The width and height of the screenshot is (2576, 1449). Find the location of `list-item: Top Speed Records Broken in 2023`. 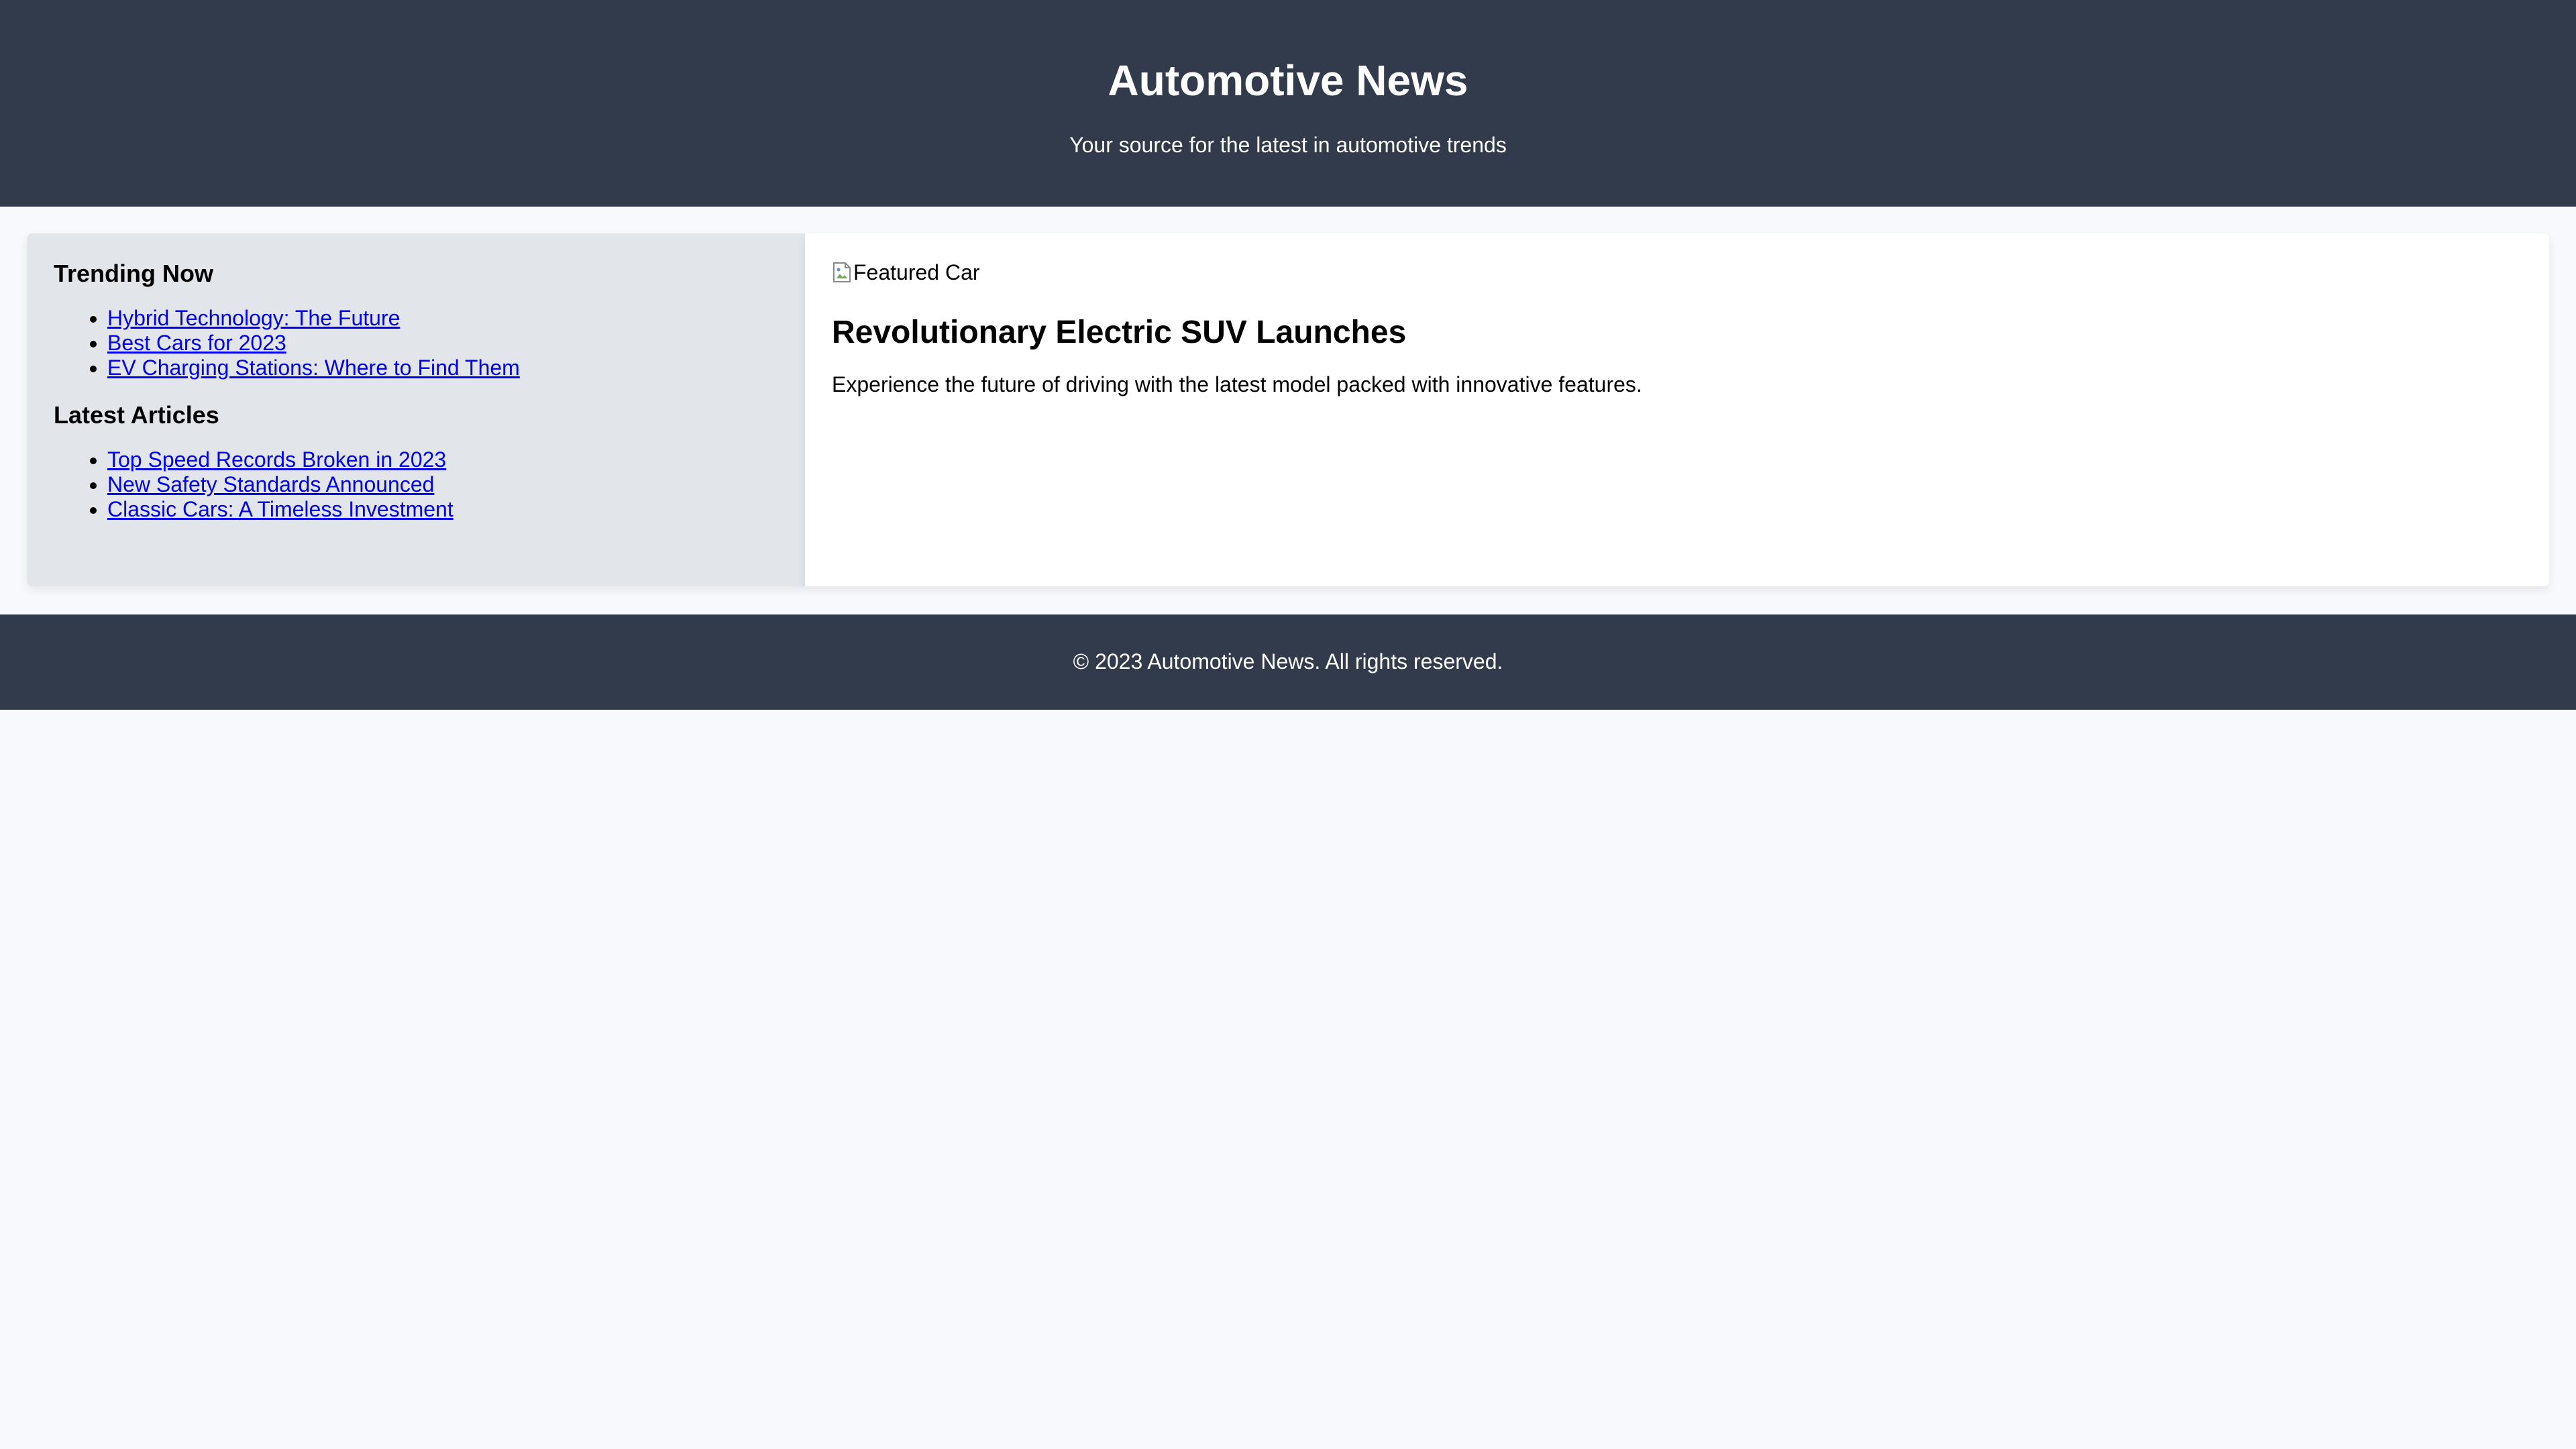

list-item: Top Speed Records Broken in 2023 is located at coordinates (442, 459).